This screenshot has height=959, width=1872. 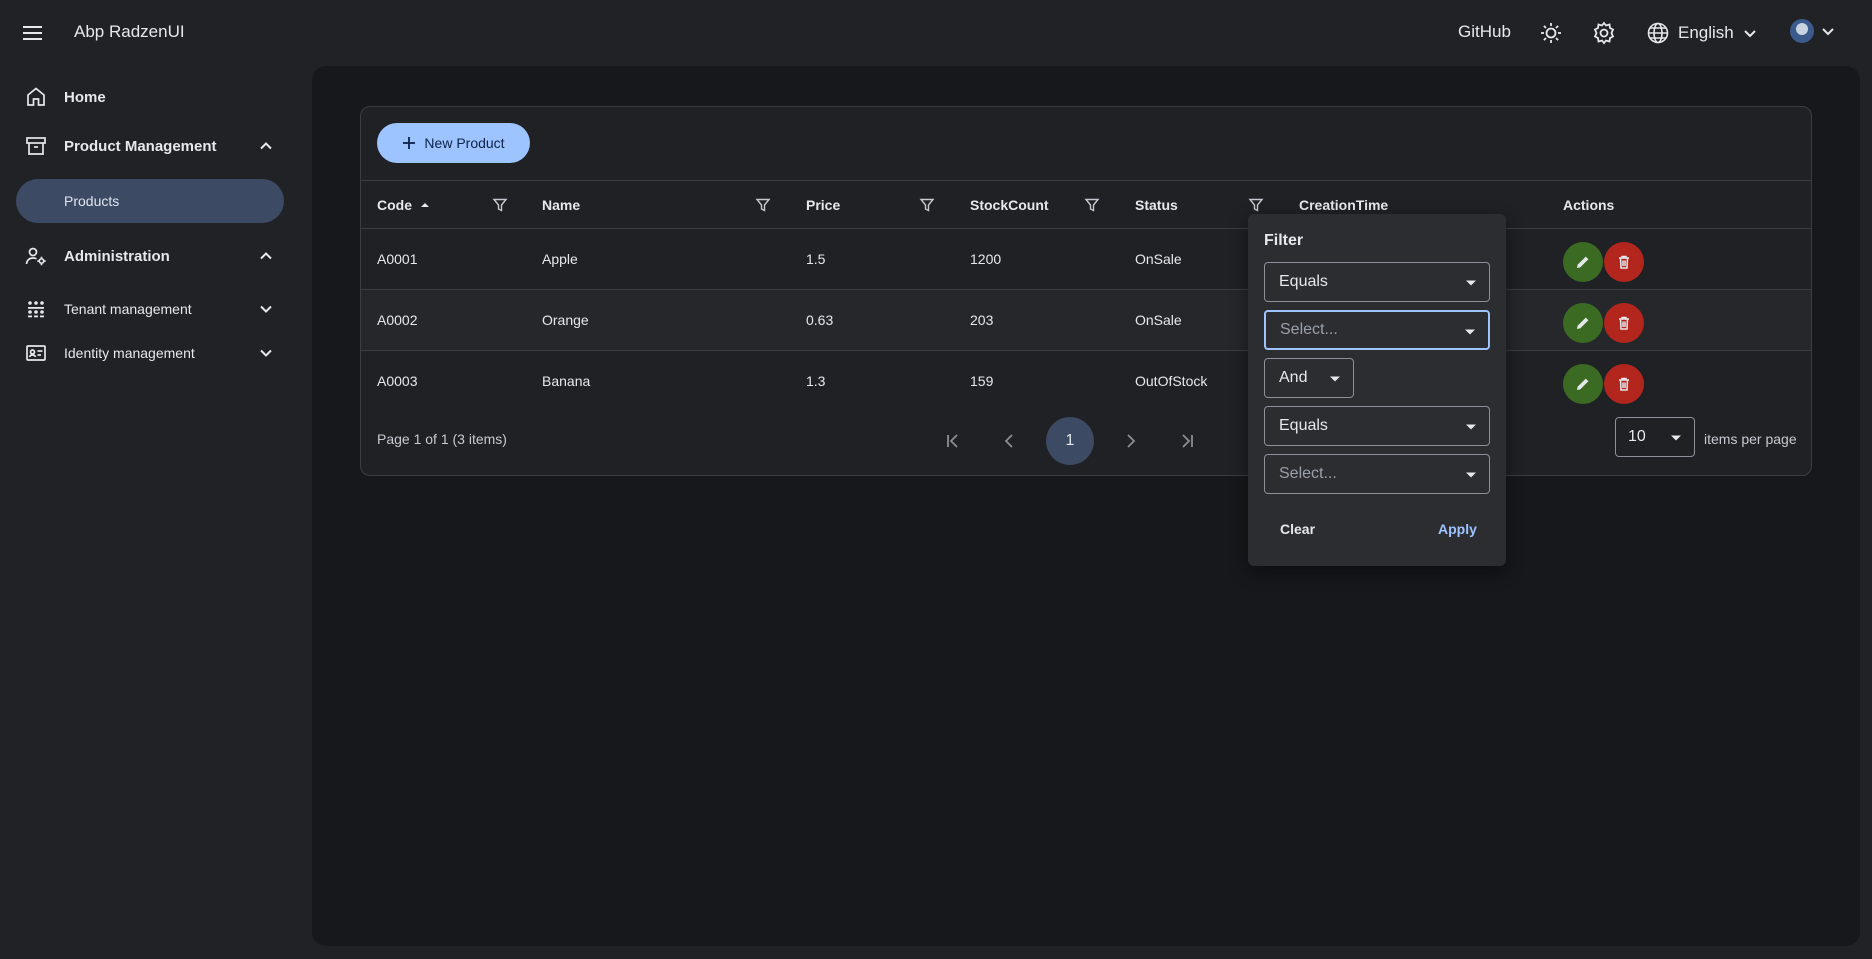 I want to click on column-label: Actions, so click(x=1589, y=205).